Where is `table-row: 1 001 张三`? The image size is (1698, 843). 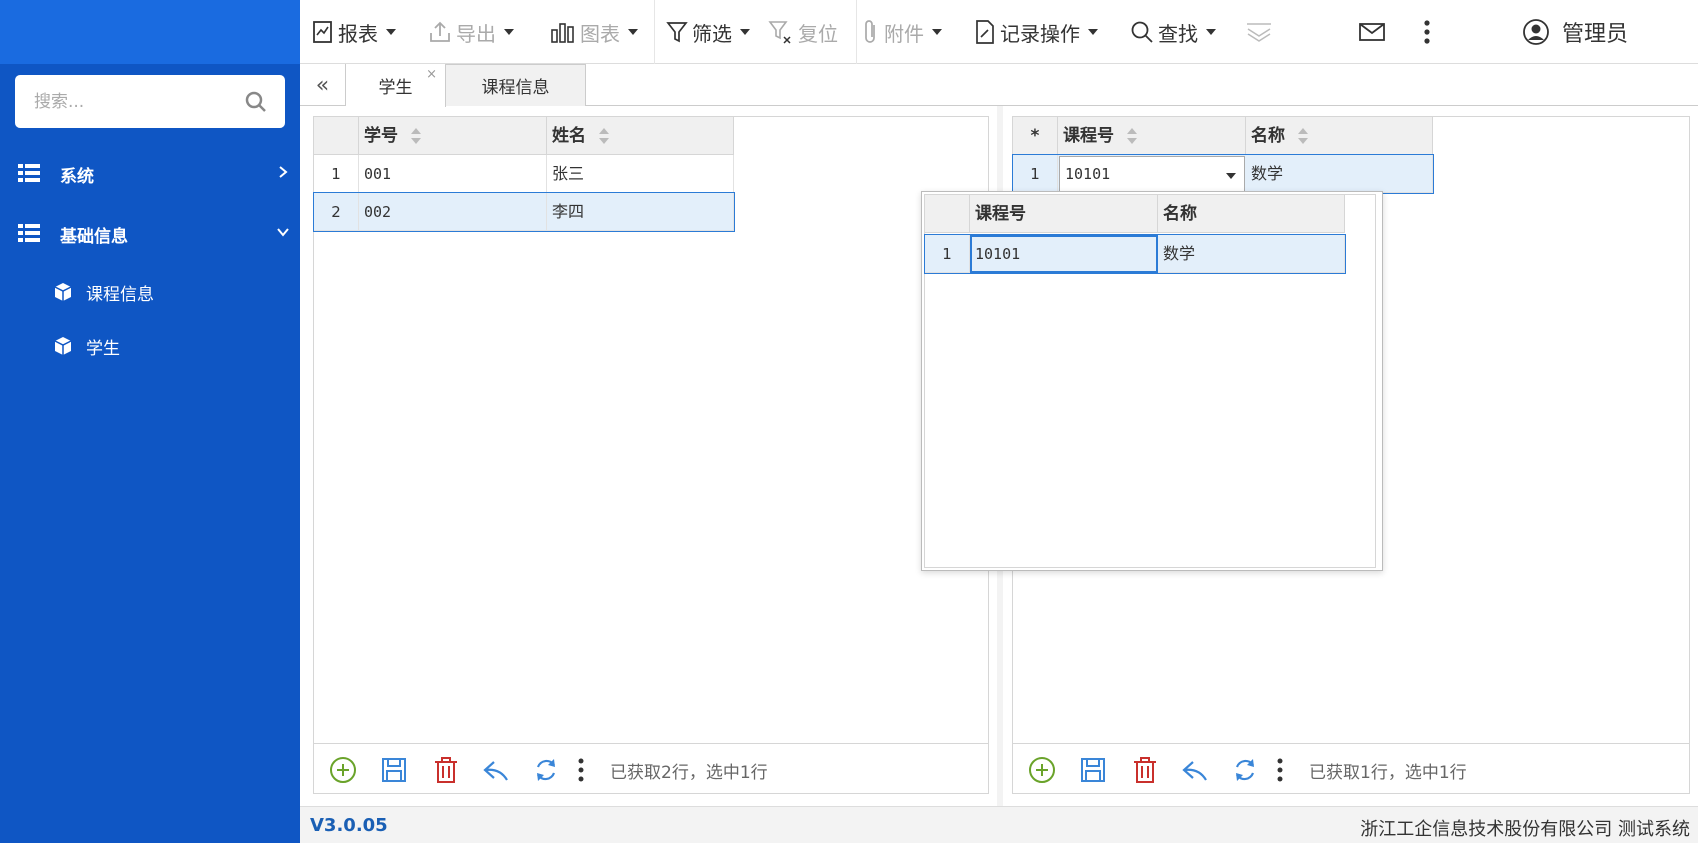 table-row: 1 001 张三 is located at coordinates (524, 174).